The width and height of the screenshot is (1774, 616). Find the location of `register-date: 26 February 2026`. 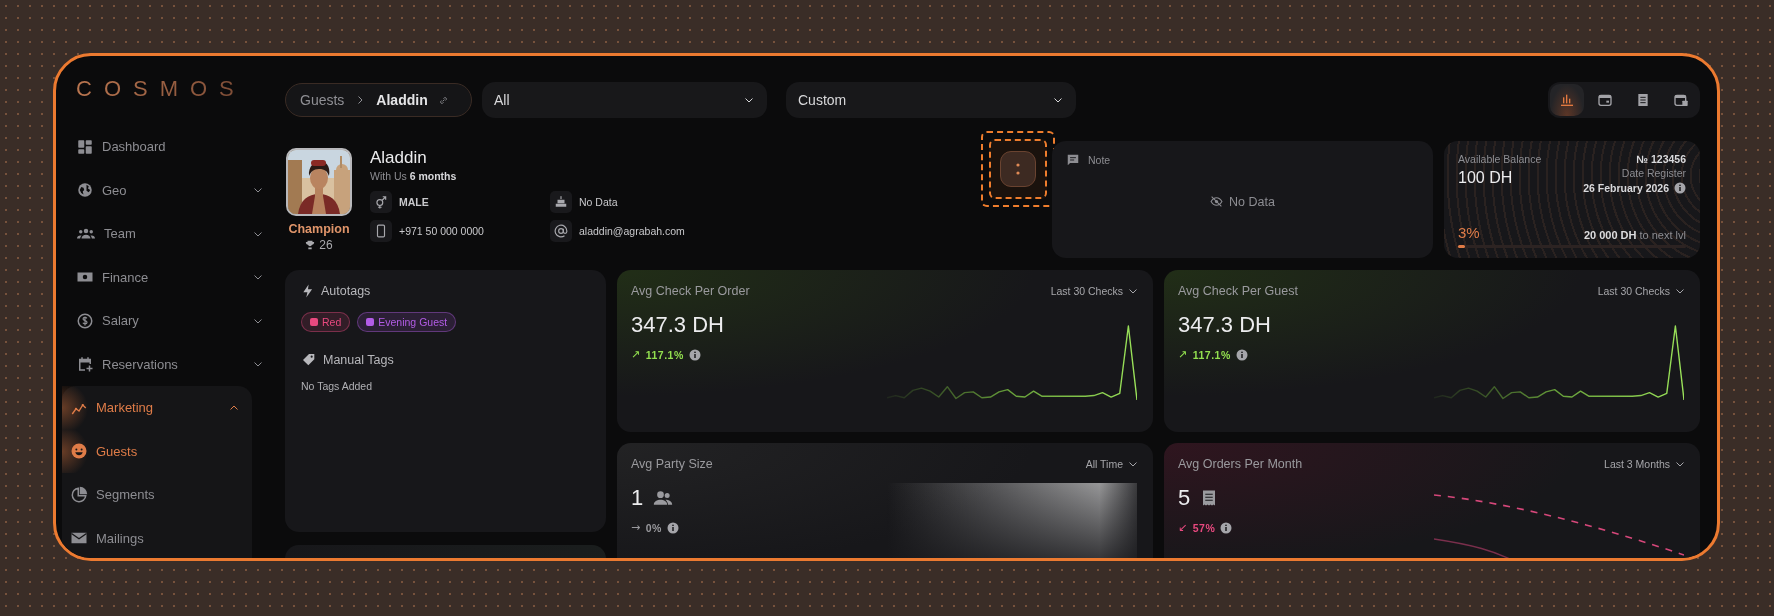

register-date: 26 February 2026 is located at coordinates (1626, 188).